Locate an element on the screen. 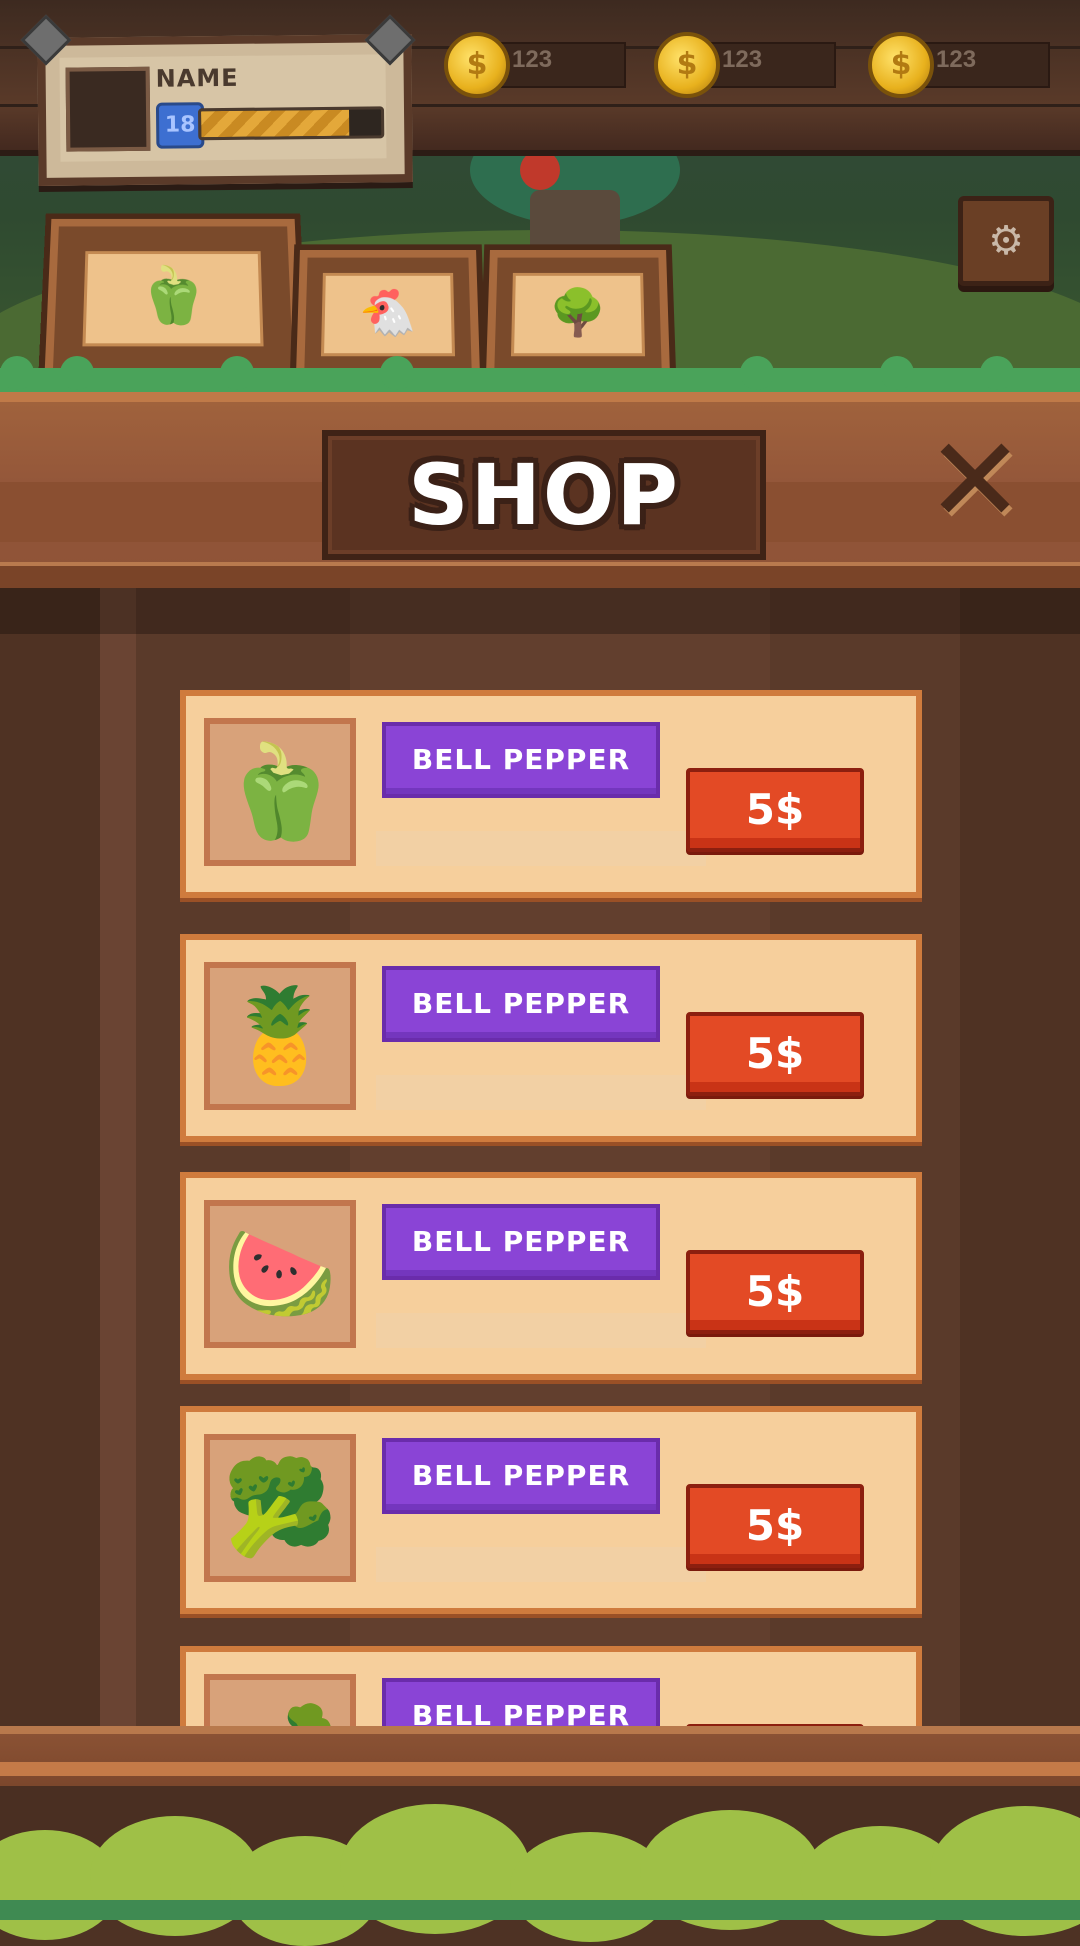 This screenshot has height=1946, width=1080. item-image-frame: 🫑 is located at coordinates (280, 792).